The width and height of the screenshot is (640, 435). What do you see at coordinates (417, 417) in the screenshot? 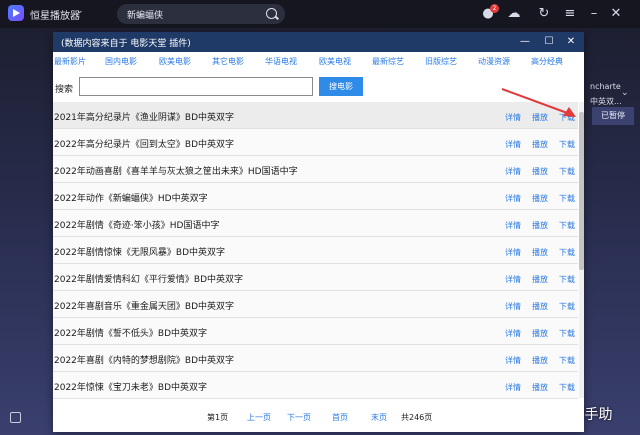
I see `total-pages: 共246页` at bounding box center [417, 417].